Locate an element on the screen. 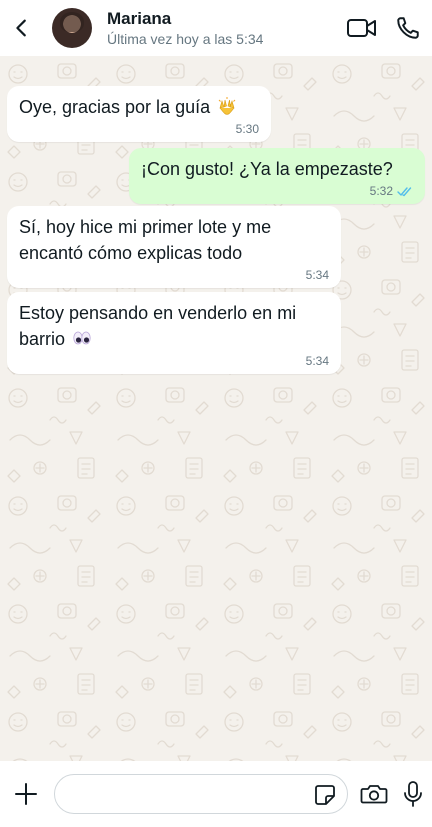  contact-name: Mariana is located at coordinates (139, 18).